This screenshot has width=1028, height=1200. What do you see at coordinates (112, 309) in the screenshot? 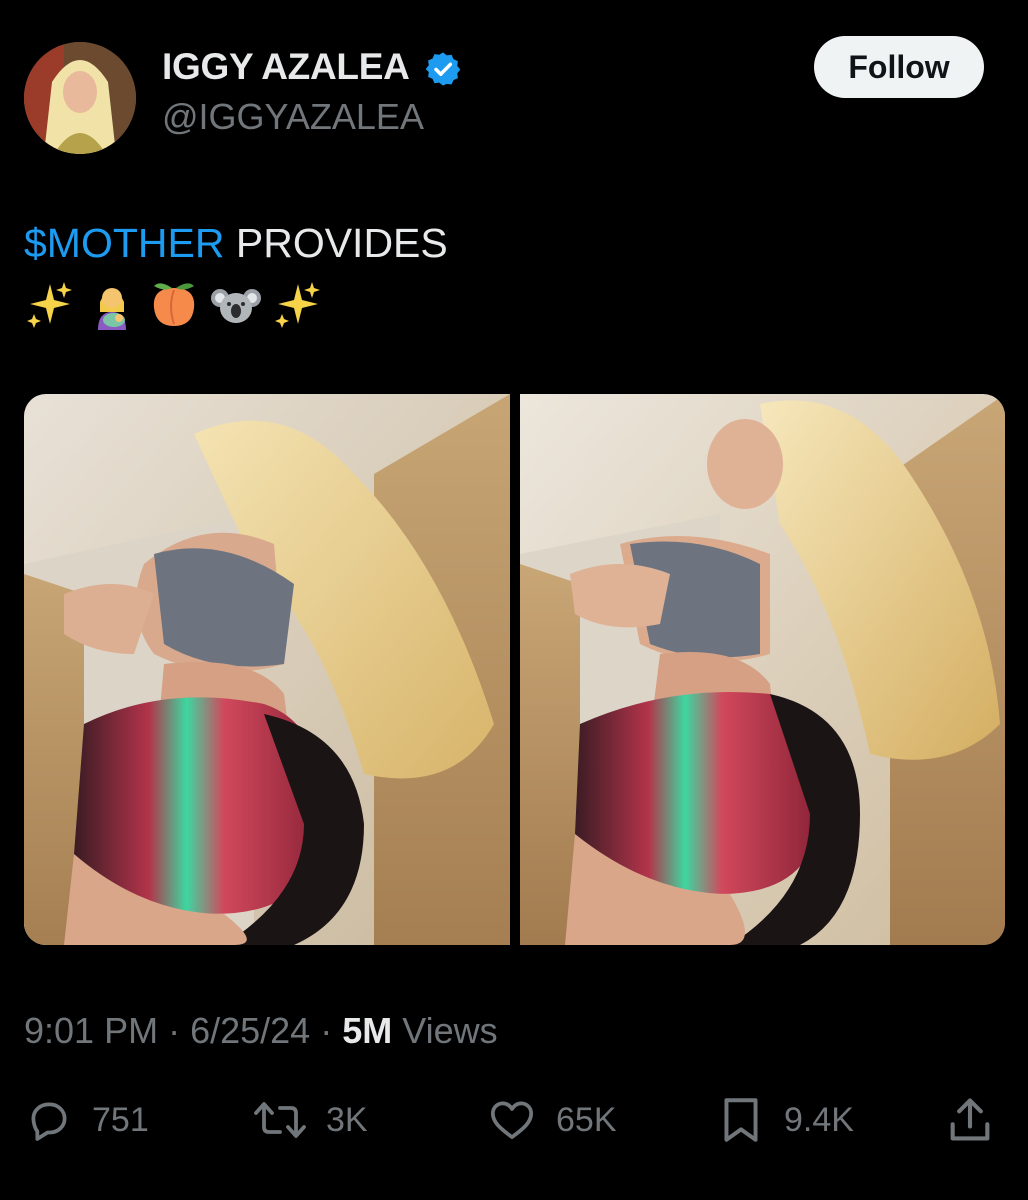
I see `woman-feeding-baby-icon` at bounding box center [112, 309].